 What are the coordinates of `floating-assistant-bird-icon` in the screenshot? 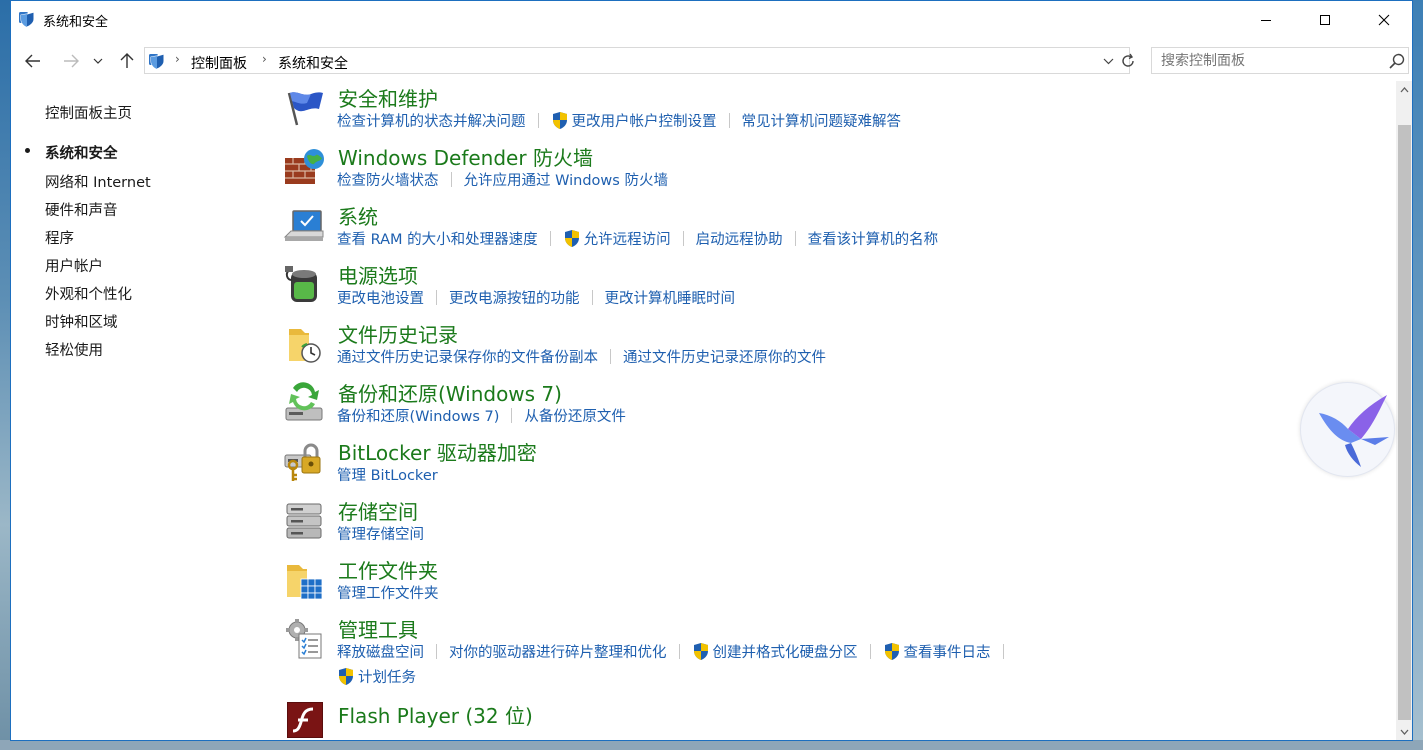 It's located at (1347, 429).